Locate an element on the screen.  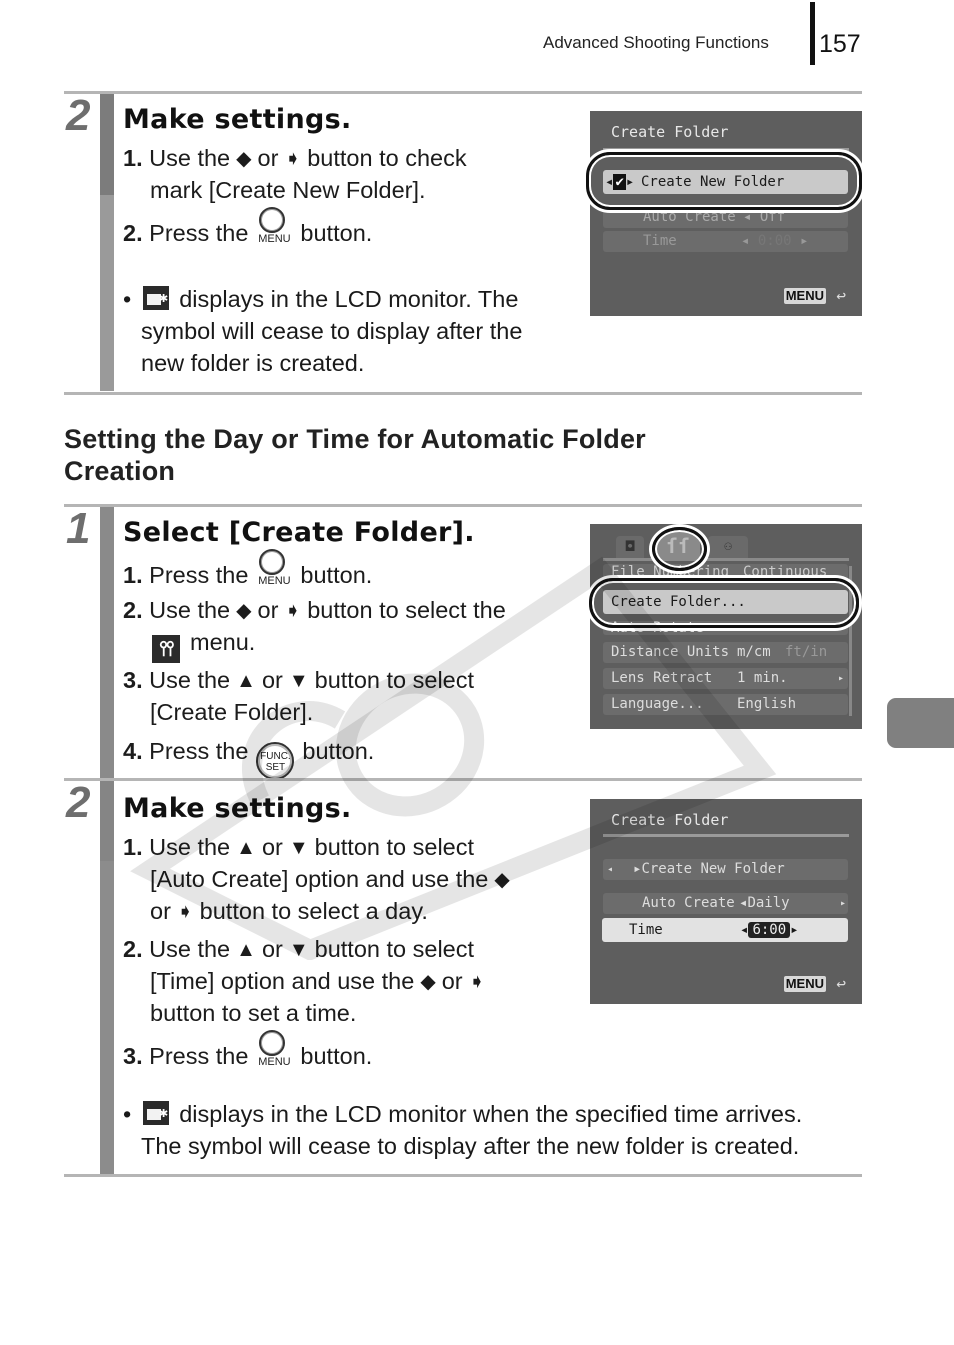
instruction-continuation: [Time] option and use the ◆ or ➧ is located at coordinates (320, 981).